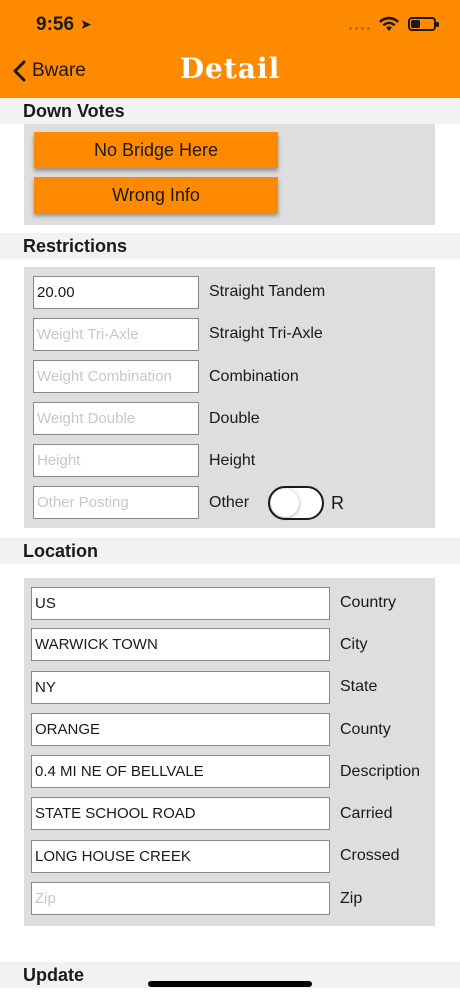 Image resolution: width=460 pixels, height=996 pixels. I want to click on description-label: Description, so click(380, 771).